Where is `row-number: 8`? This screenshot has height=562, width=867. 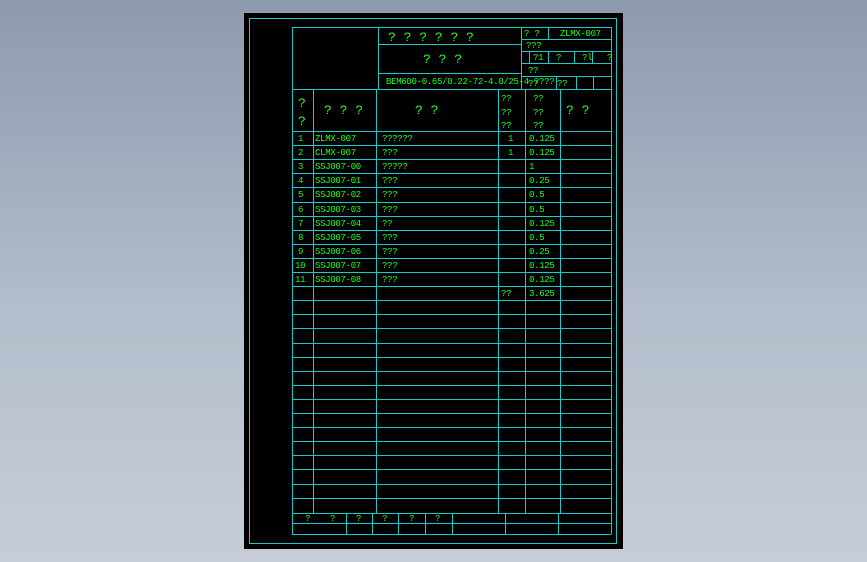 row-number: 8 is located at coordinates (301, 237).